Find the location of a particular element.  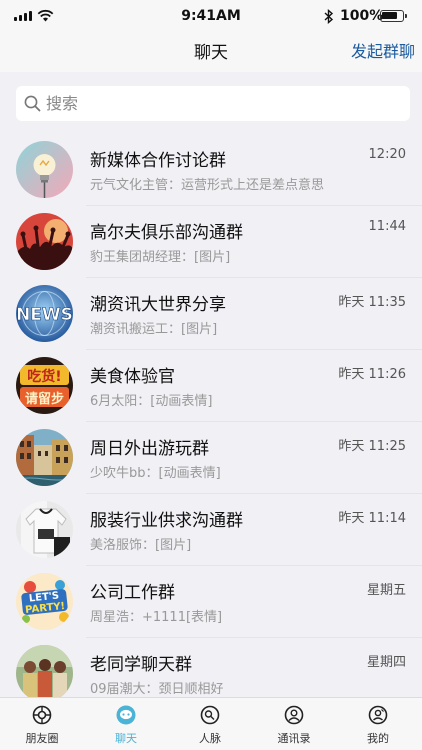

chat-time: 昨天 11:26 is located at coordinates (372, 374).